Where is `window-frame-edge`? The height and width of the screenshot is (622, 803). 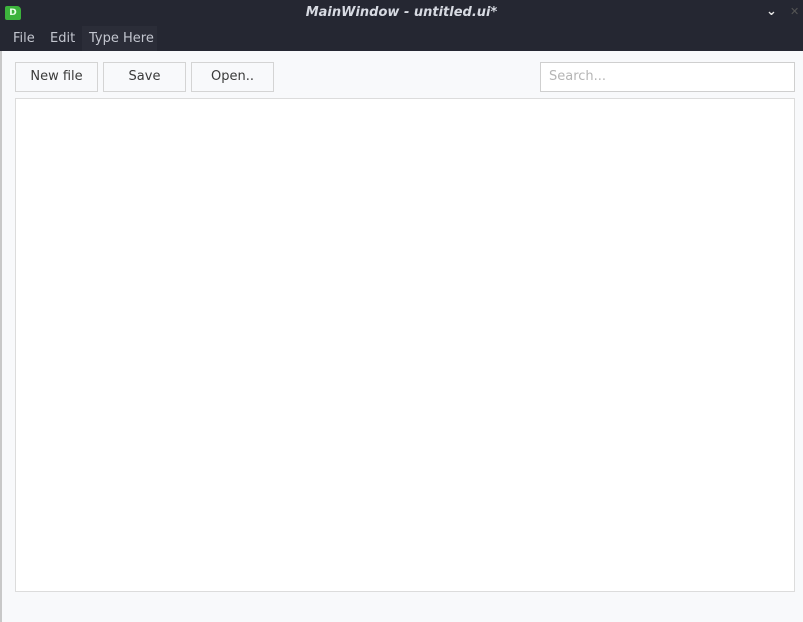 window-frame-edge is located at coordinates (1, 336).